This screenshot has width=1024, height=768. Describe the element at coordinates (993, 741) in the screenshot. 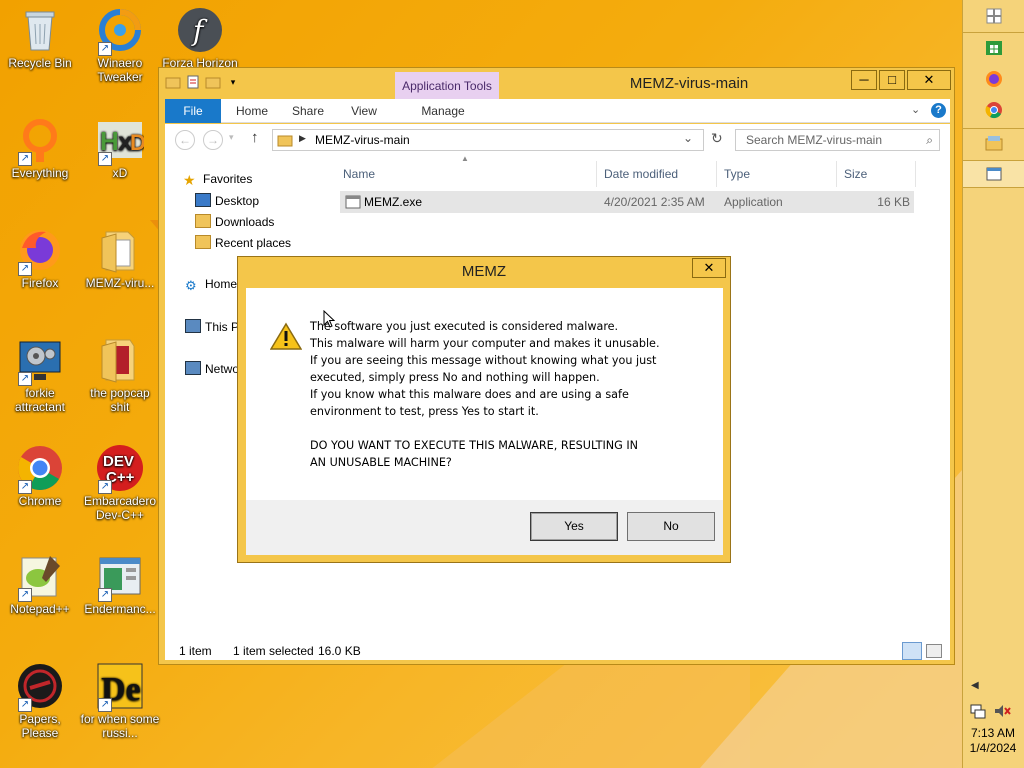

I see `taskbar-clock: 7:13 AM 1/4/2024` at that location.